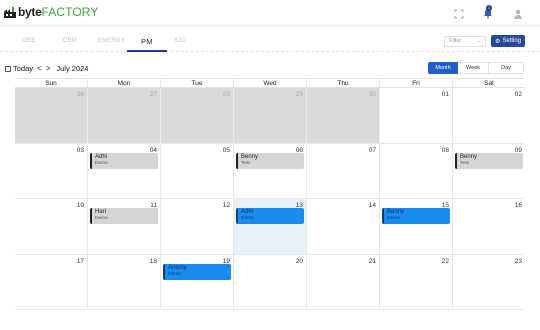 The width and height of the screenshot is (540, 330). Describe the element at coordinates (196, 227) in the screenshot. I see `day-cell: 12` at that location.